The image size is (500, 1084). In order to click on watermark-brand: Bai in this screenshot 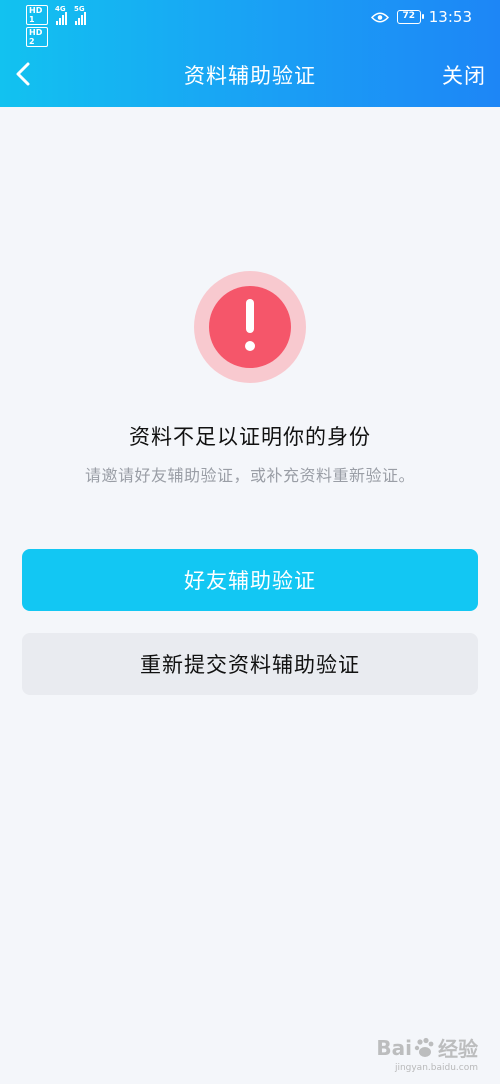, I will do `click(394, 1047)`.